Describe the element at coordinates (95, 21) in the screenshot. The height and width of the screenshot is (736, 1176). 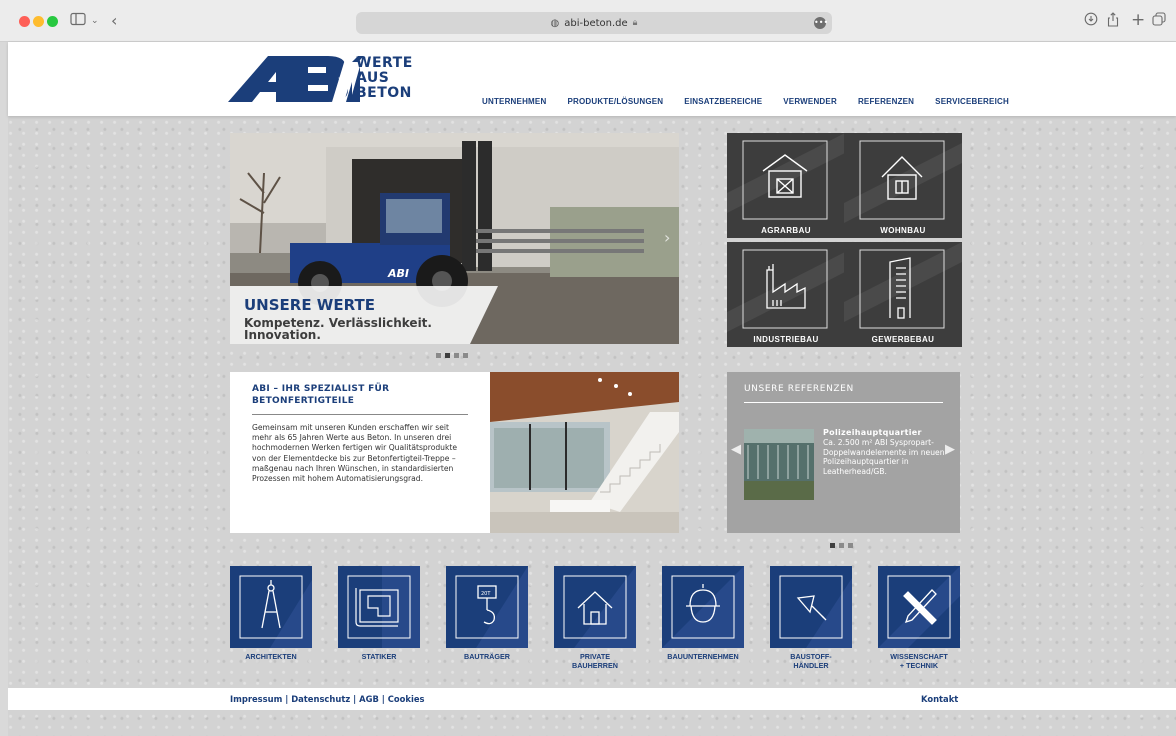
I see `chevron-down-icon: ⌄` at that location.